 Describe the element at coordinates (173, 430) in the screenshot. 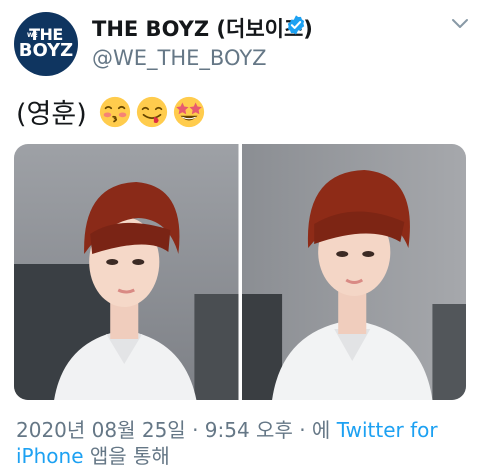

I see `tweet-timestamp: 2020년 08월 25일 · 9:54 오후 · 에` at that location.